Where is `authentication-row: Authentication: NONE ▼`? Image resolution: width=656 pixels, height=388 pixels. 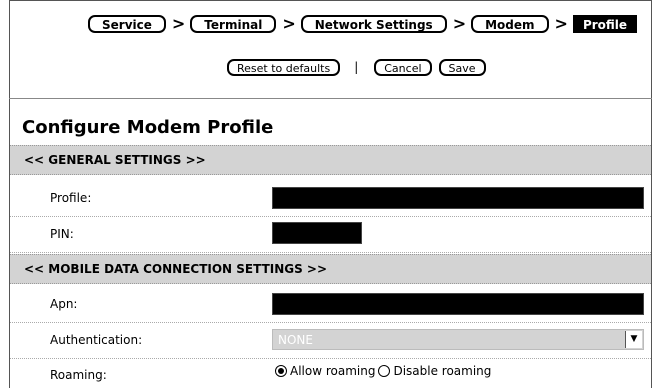 authentication-row: Authentication: NONE ▼ is located at coordinates (330, 341).